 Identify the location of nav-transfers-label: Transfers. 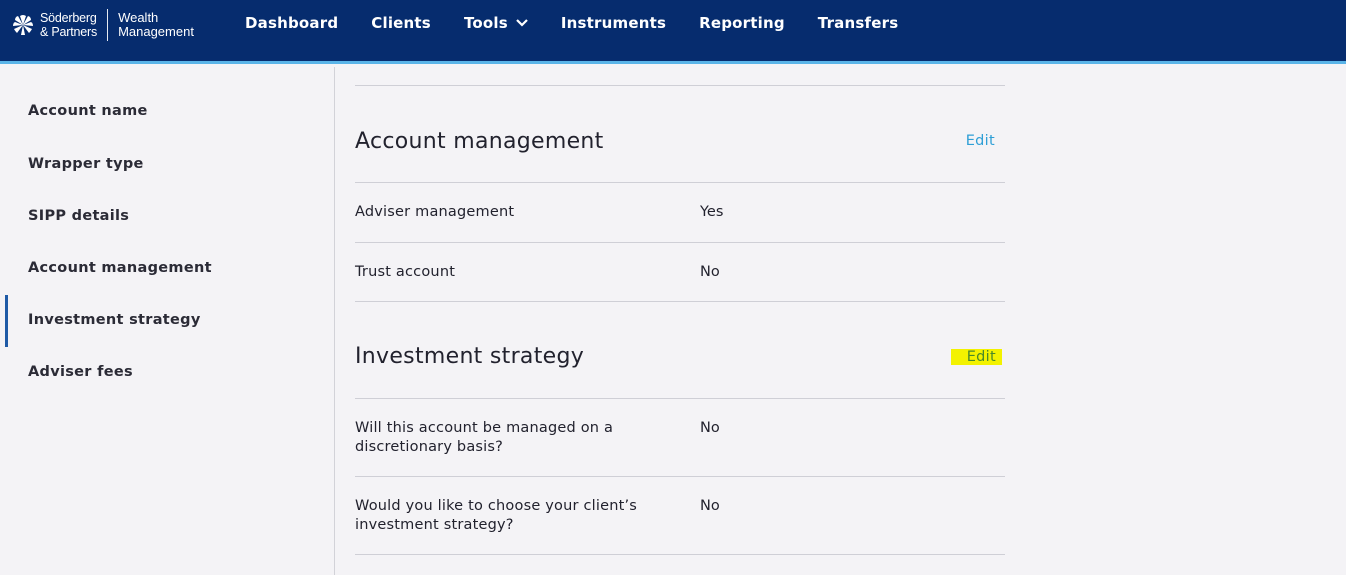
(858, 23).